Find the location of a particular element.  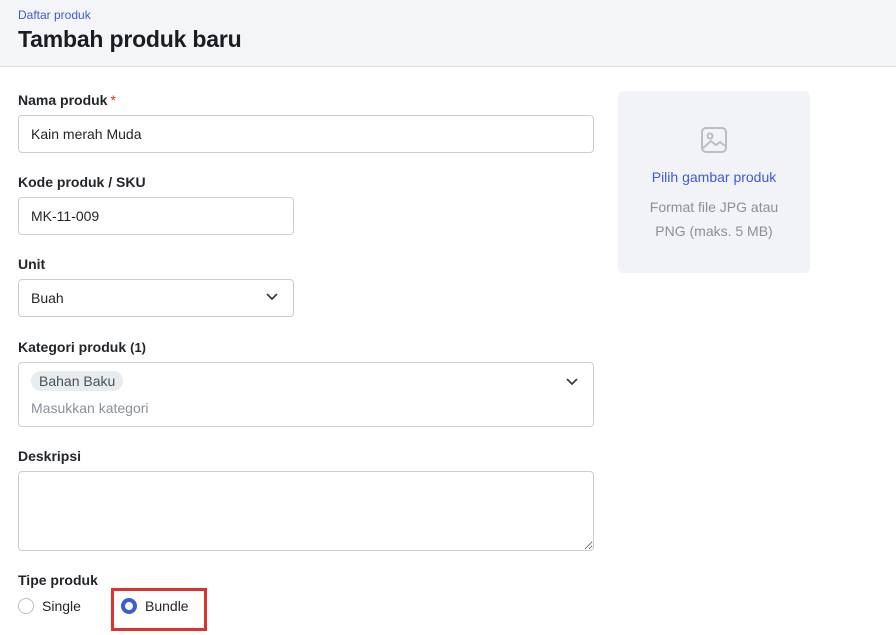

upload-hint: Format file JPG atau PNG (maks. 5 MB) is located at coordinates (714, 219).